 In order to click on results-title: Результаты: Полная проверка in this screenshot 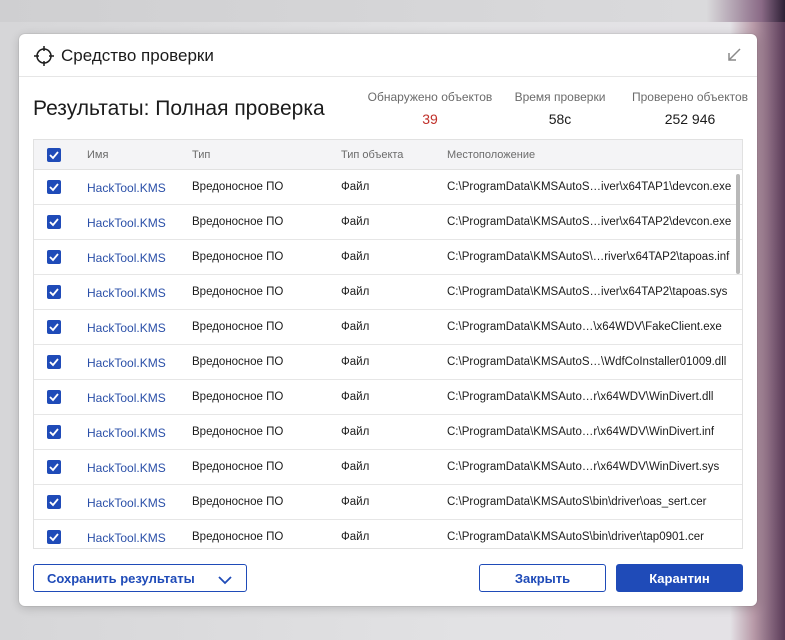, I will do `click(179, 108)`.